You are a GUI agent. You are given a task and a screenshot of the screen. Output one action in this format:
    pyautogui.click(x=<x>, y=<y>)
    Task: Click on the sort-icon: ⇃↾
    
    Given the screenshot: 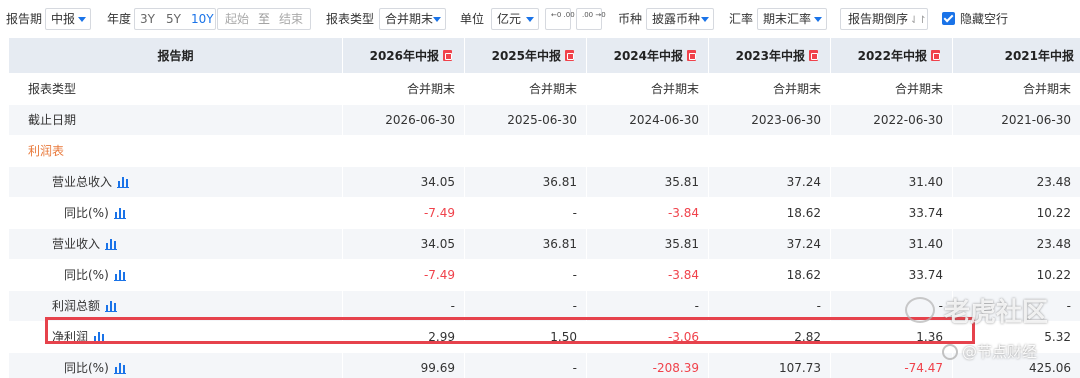 What is the action you would take?
    pyautogui.click(x=918, y=20)
    